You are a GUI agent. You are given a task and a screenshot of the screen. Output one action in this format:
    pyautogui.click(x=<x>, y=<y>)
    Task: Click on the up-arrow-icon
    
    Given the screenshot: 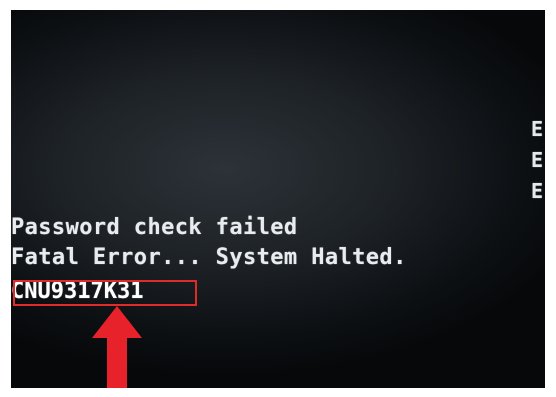 What is the action you would take?
    pyautogui.click(x=117, y=347)
    